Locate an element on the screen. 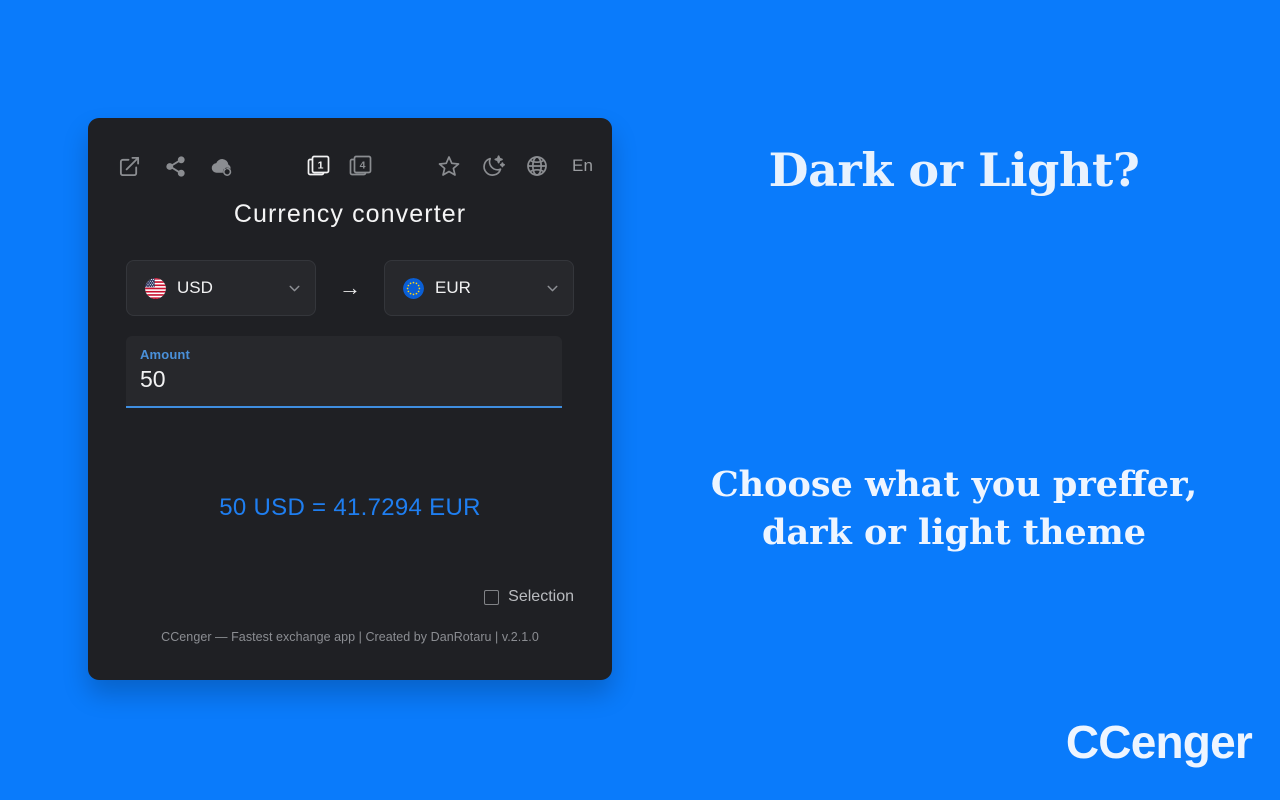 This screenshot has height=800, width=1280. us-flag-icon is located at coordinates (155, 288).